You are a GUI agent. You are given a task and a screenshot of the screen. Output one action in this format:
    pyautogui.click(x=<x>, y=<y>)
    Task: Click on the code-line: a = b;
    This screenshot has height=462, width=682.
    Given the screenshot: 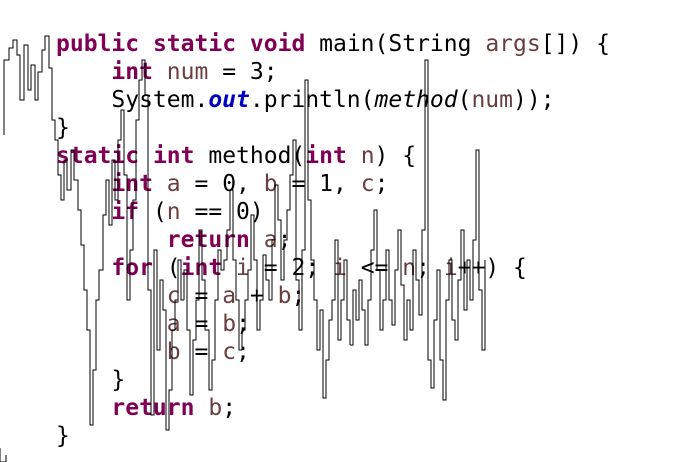 What is the action you would take?
    pyautogui.click(x=333, y=324)
    